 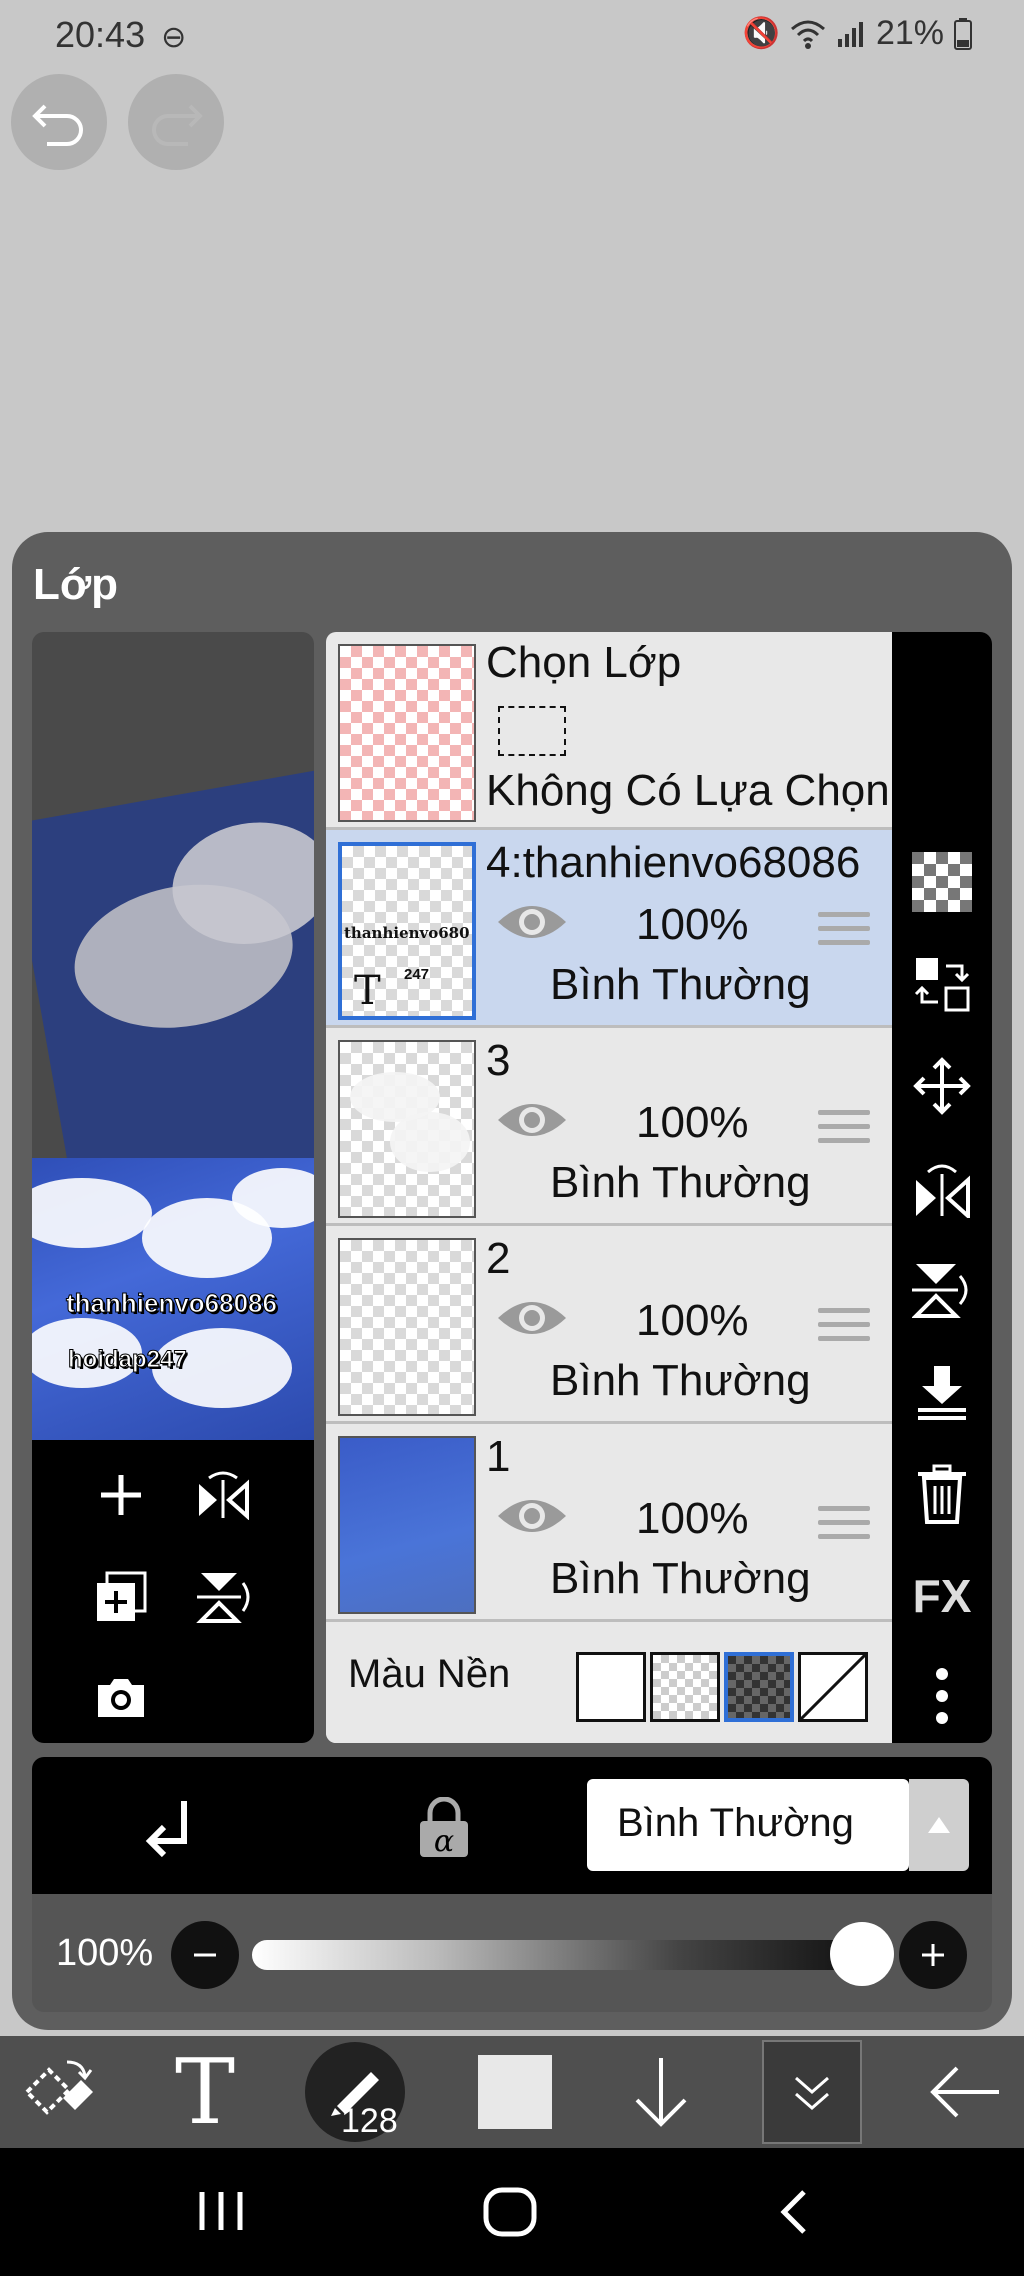 I want to click on flip-vertical-button, so click(x=223, y=1597).